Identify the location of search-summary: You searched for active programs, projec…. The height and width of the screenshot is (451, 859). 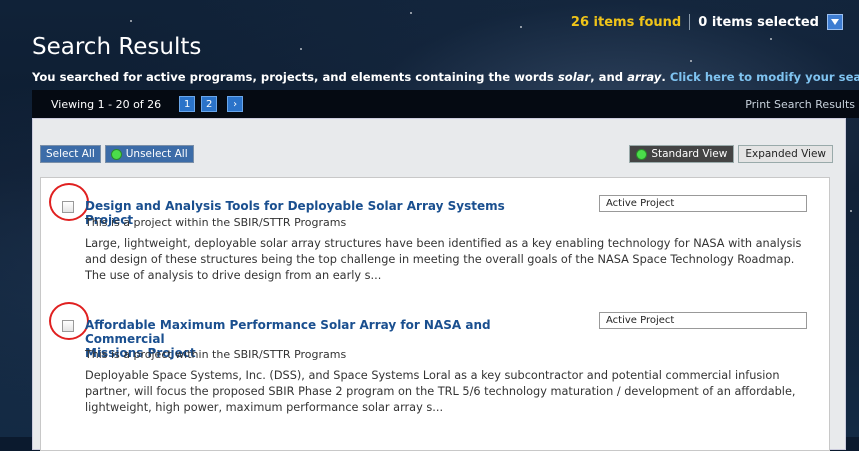
(445, 77).